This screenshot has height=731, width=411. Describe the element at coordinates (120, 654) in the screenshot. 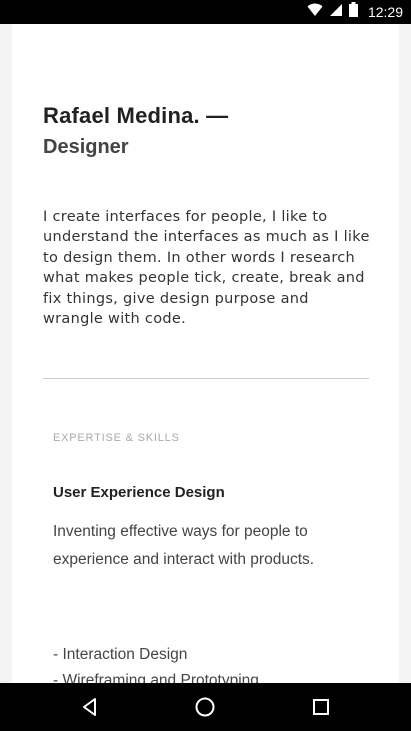

I see `skill-list-item: - Interaction Design` at that location.